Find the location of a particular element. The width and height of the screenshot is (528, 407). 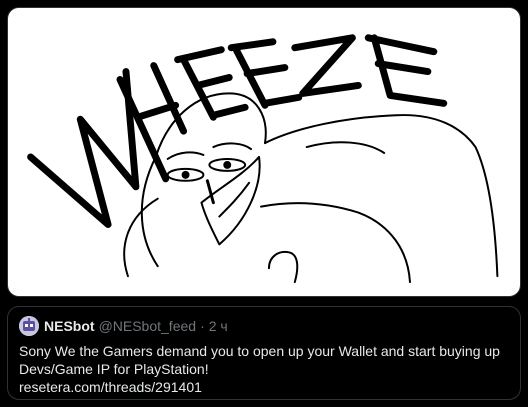

figure-pupil-right is located at coordinates (227, 164).